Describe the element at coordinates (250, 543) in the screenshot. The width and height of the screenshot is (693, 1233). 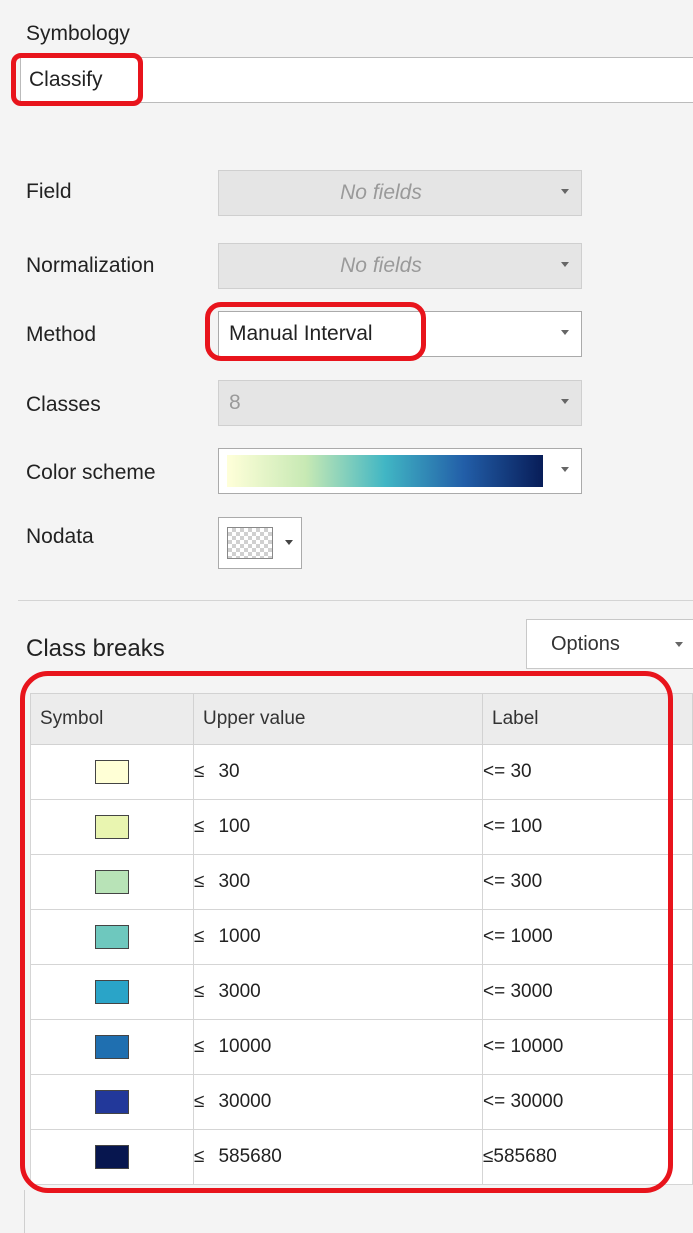
I see `transparent-swatch-icon` at that location.